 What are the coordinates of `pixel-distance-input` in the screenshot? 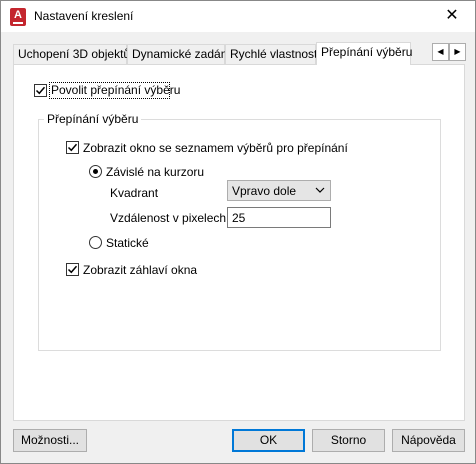 It's located at (279, 217).